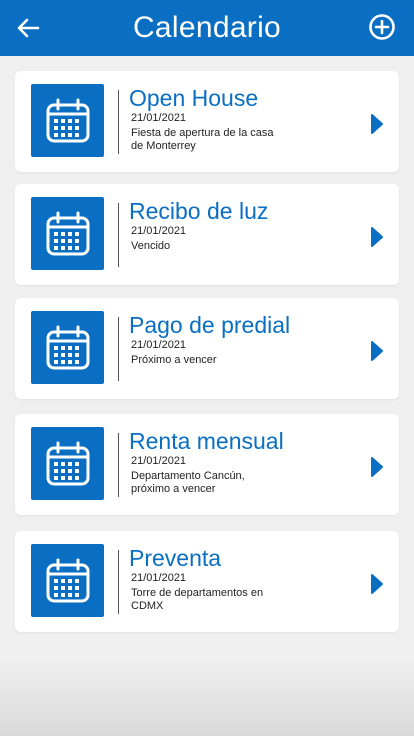 The image size is (414, 736). Describe the element at coordinates (197, 599) in the screenshot. I see `event-description: Torre de departamentos en CDMX` at that location.